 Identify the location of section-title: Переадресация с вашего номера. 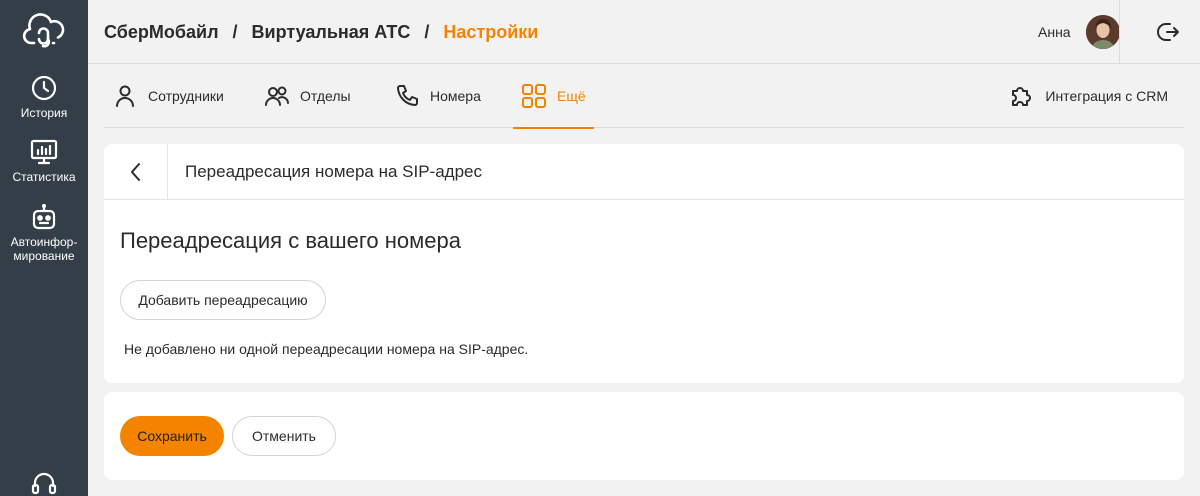
(290, 240).